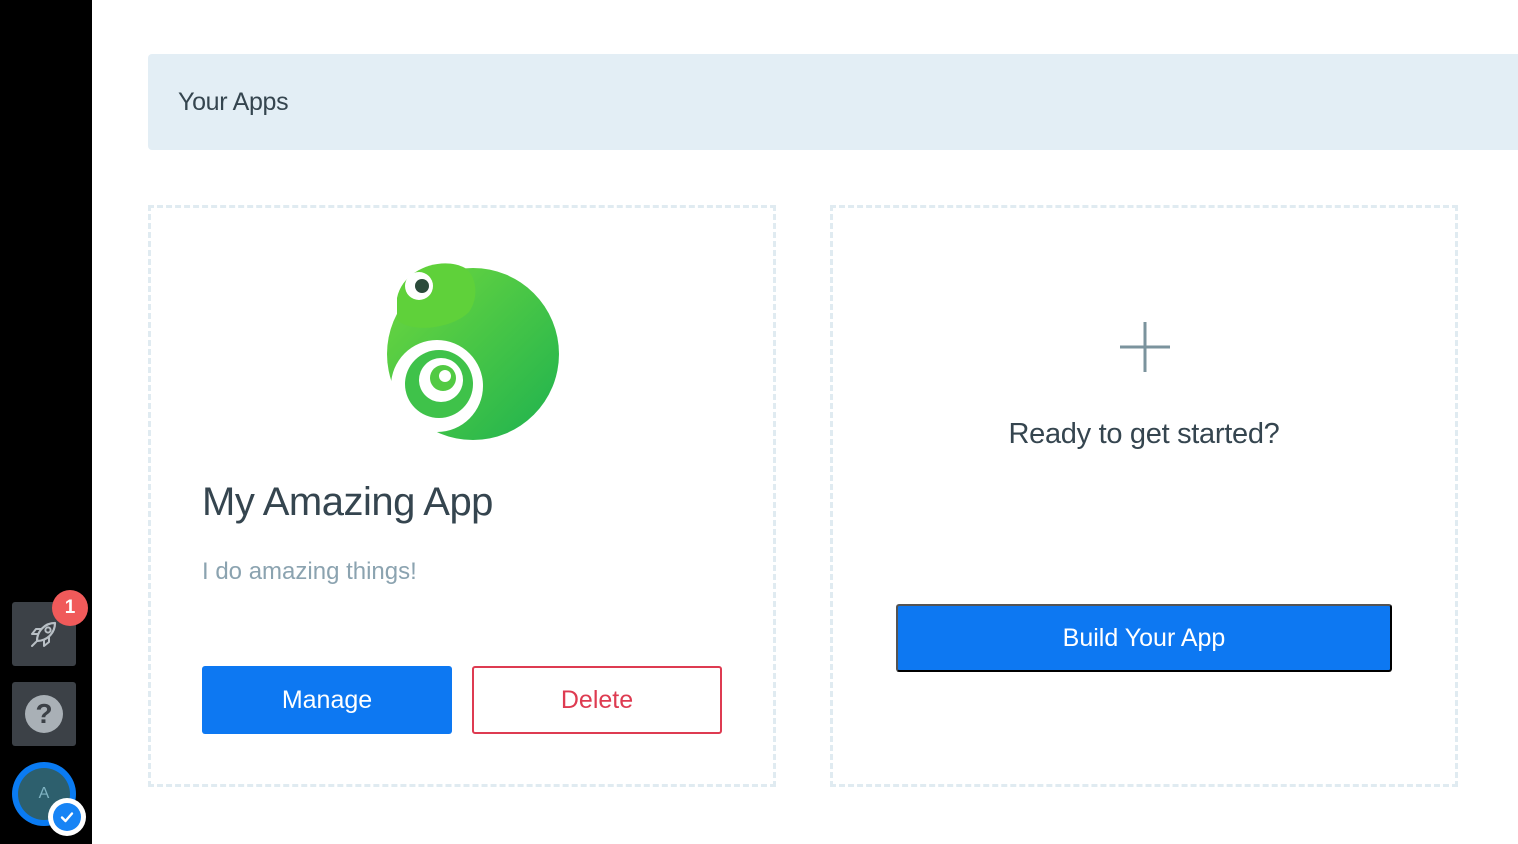 This screenshot has height=844, width=1518. I want to click on question-circle-icon: ?, so click(44, 714).